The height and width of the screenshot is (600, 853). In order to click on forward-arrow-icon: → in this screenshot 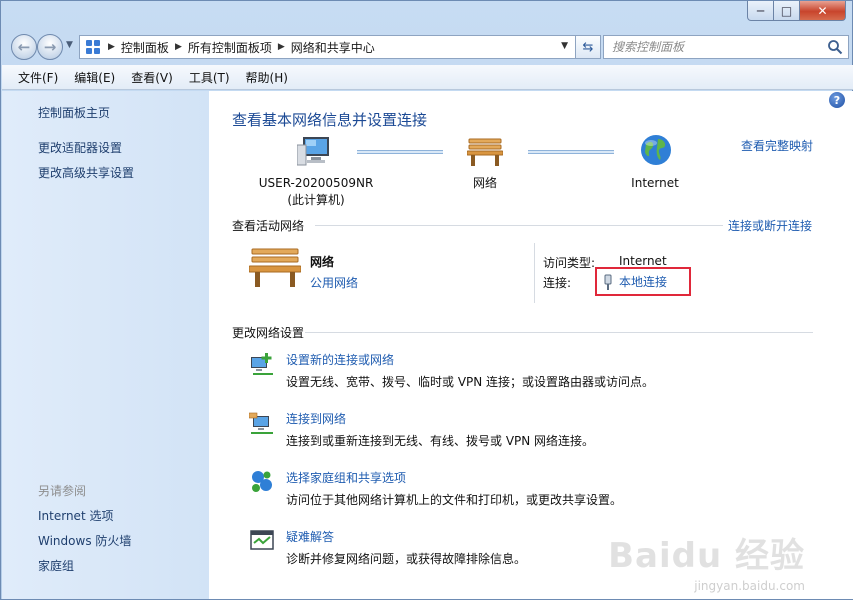, I will do `click(50, 47)`.